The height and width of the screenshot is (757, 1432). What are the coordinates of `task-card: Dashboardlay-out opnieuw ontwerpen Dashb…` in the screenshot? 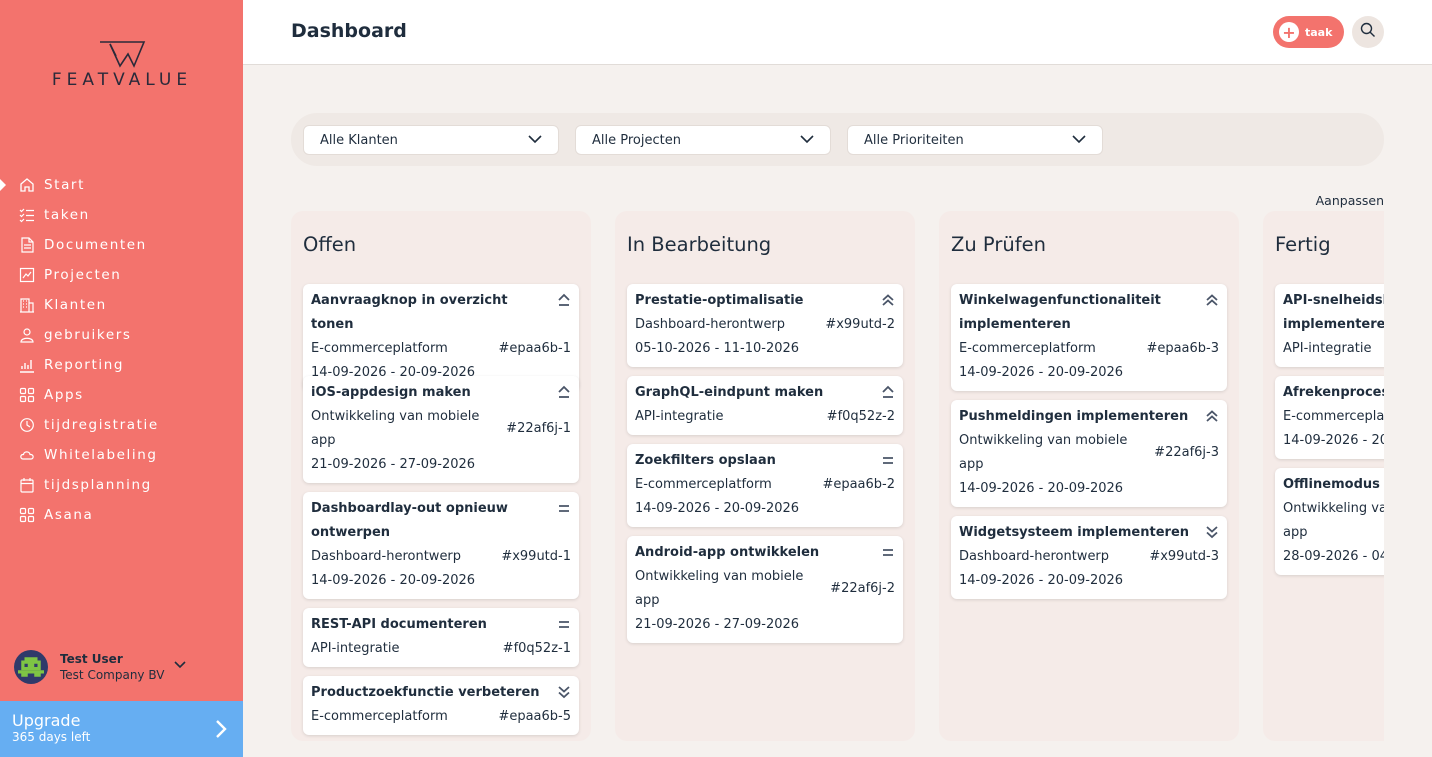 It's located at (441, 545).